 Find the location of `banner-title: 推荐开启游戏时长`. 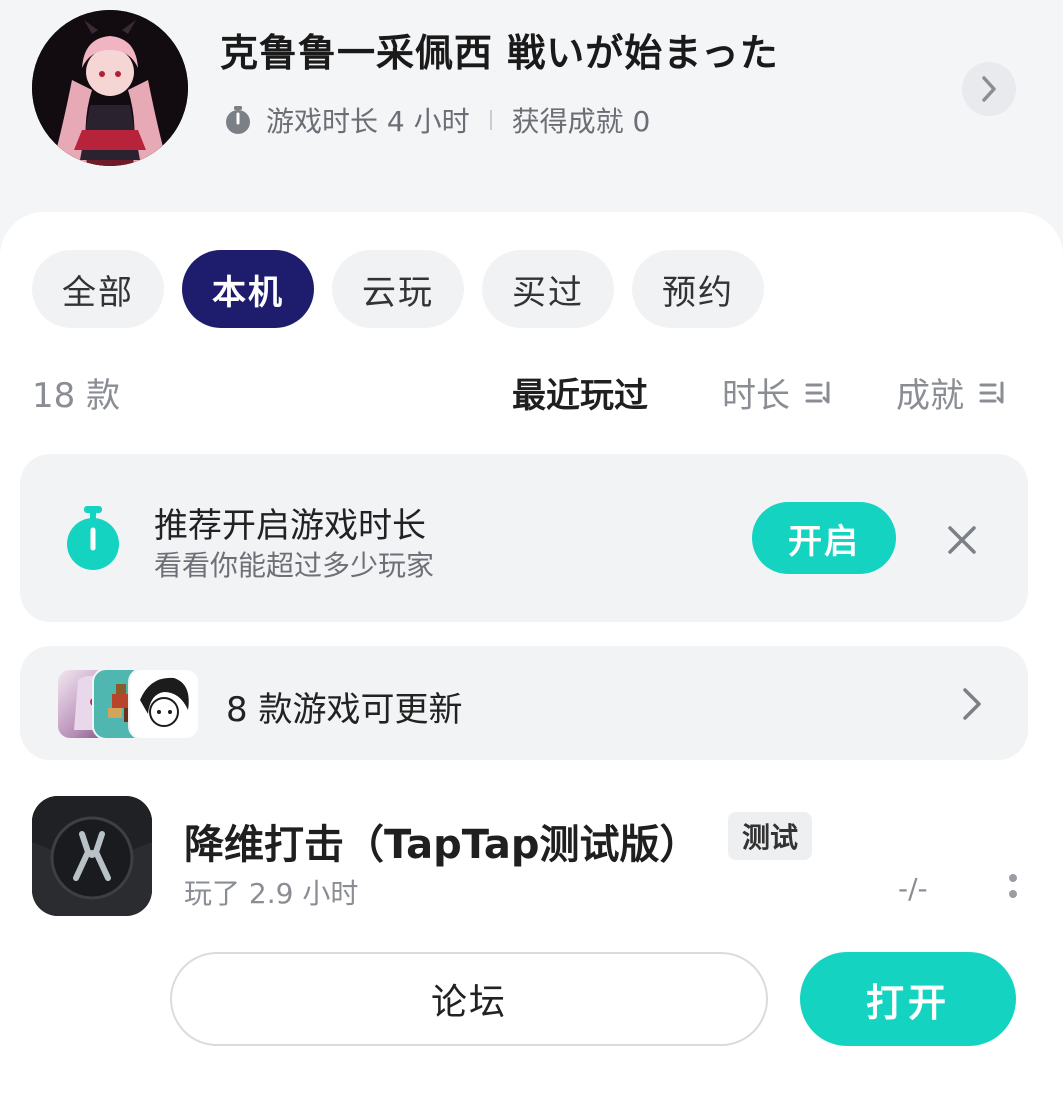

banner-title: 推荐开启游戏时长 is located at coordinates (290, 526).